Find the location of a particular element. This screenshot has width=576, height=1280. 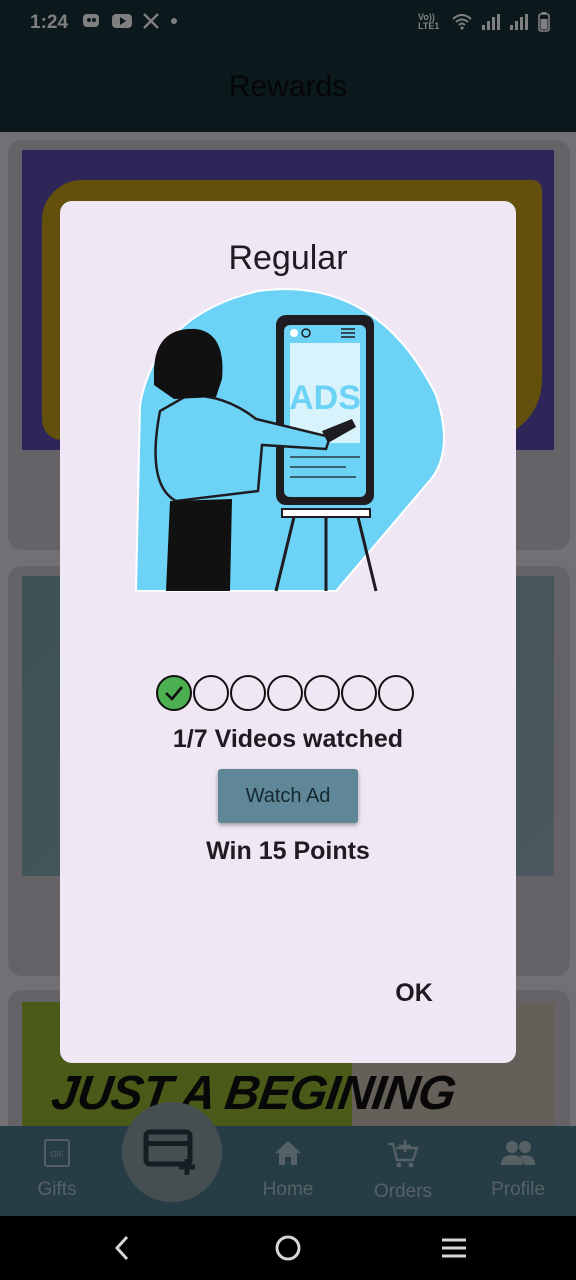

ok-button: OK is located at coordinates (414, 993).